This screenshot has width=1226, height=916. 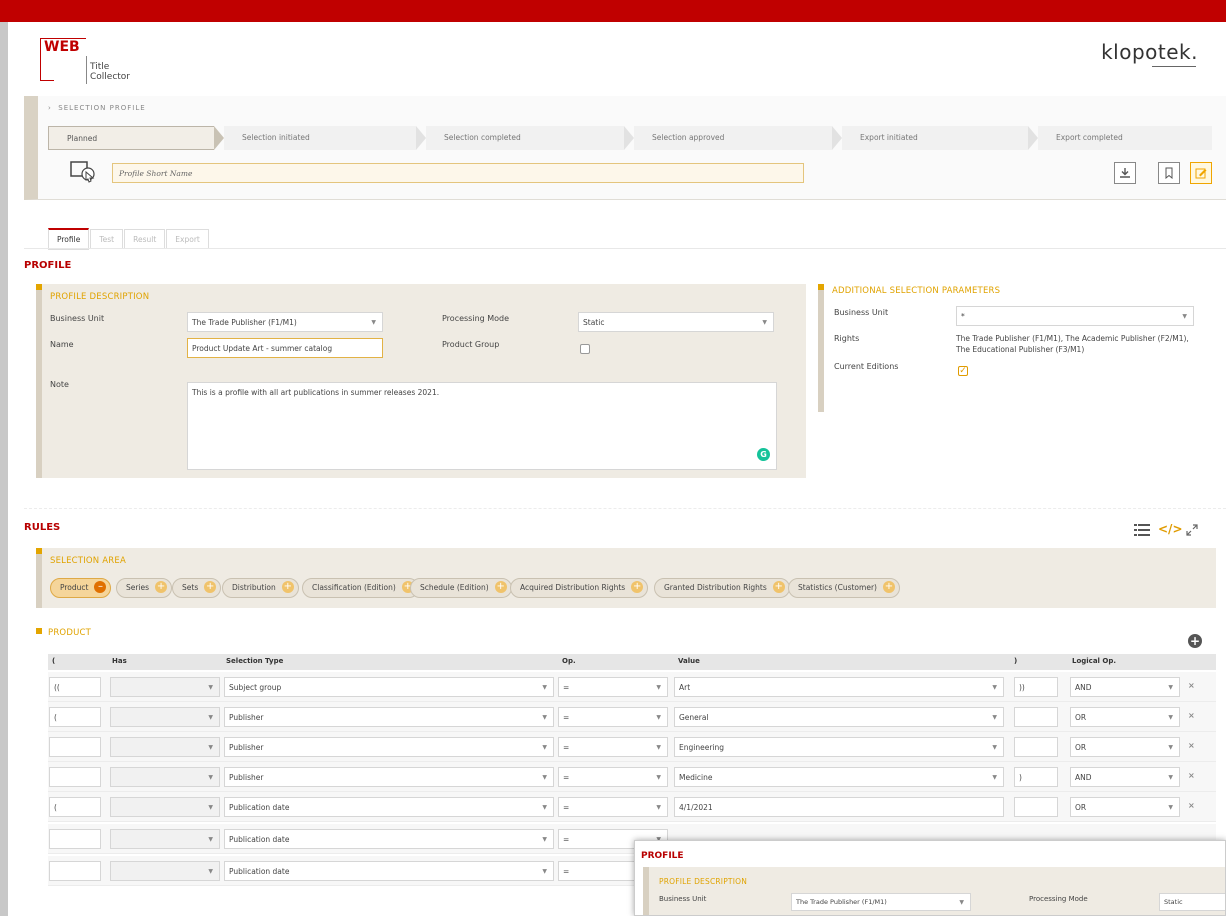 I want to click on name-input: Product Update Art - summer catalog, so click(x=285, y=348).